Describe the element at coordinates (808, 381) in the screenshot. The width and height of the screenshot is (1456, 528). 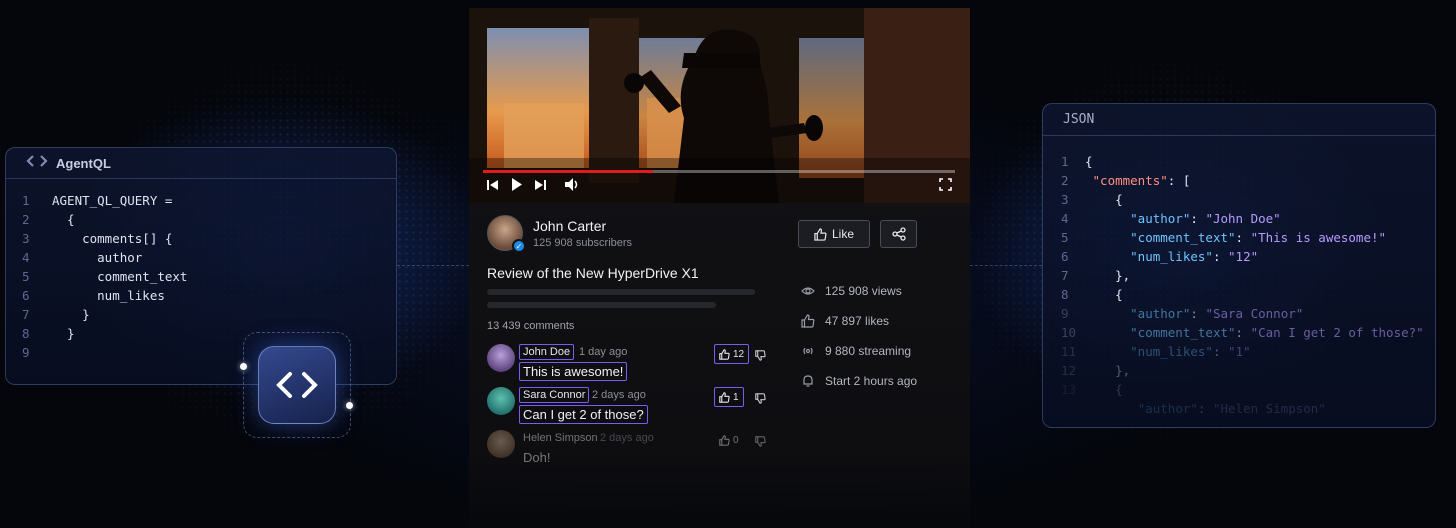
I see `bell-icon` at that location.